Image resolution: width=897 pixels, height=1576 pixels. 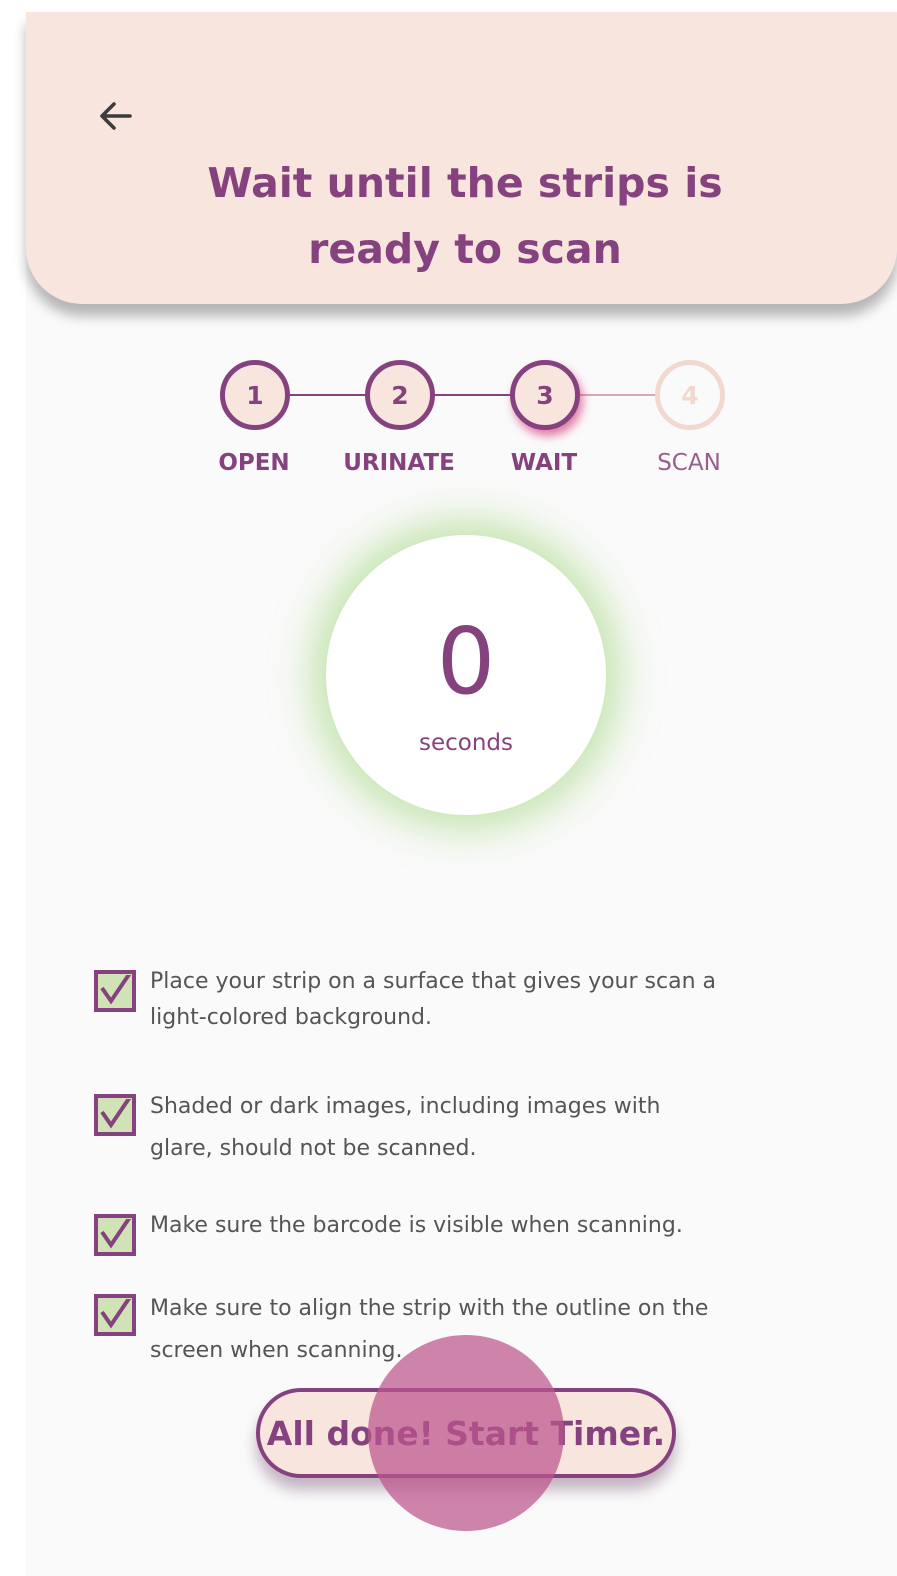 I want to click on step-1-circle: 1, so click(x=255, y=395).